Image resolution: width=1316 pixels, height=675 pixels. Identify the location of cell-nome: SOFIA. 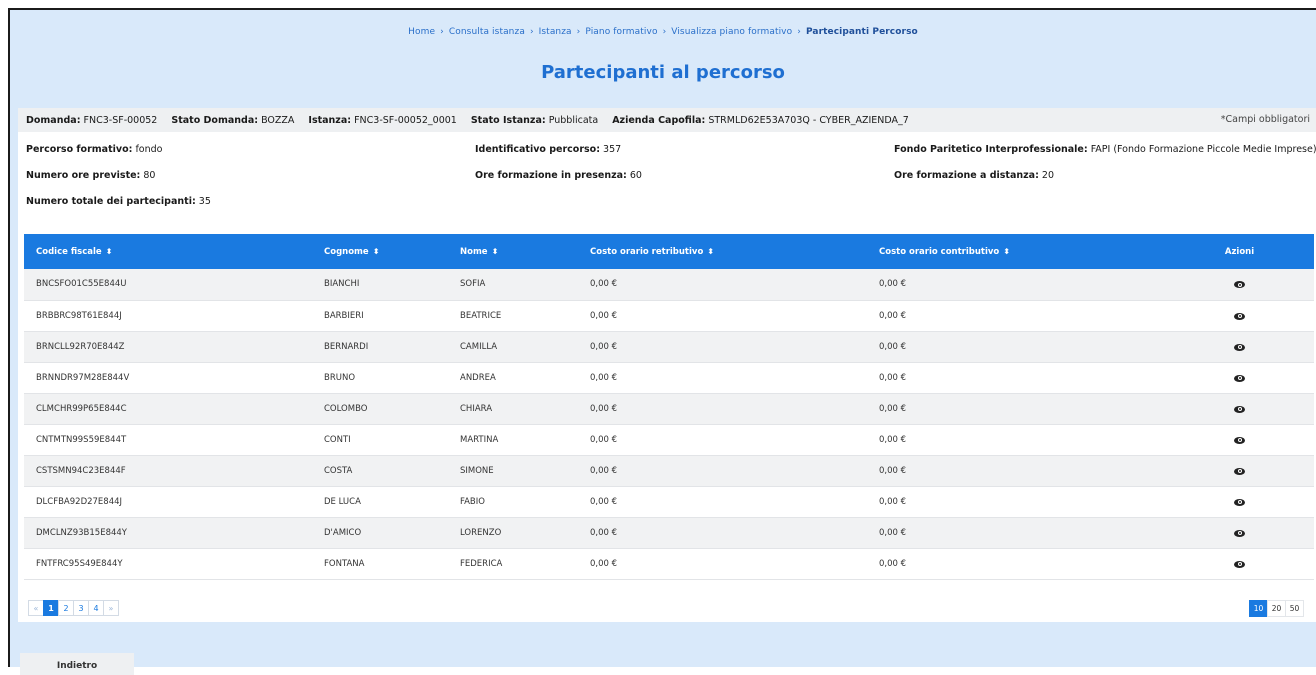
(473, 284).